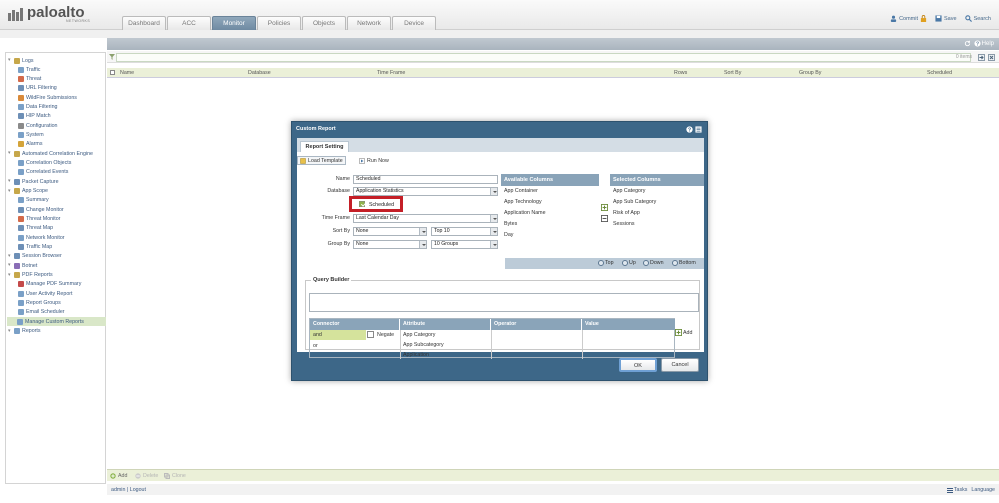 This screenshot has height=503, width=999. What do you see at coordinates (657, 191) in the screenshot?
I see `list-item: App Category` at bounding box center [657, 191].